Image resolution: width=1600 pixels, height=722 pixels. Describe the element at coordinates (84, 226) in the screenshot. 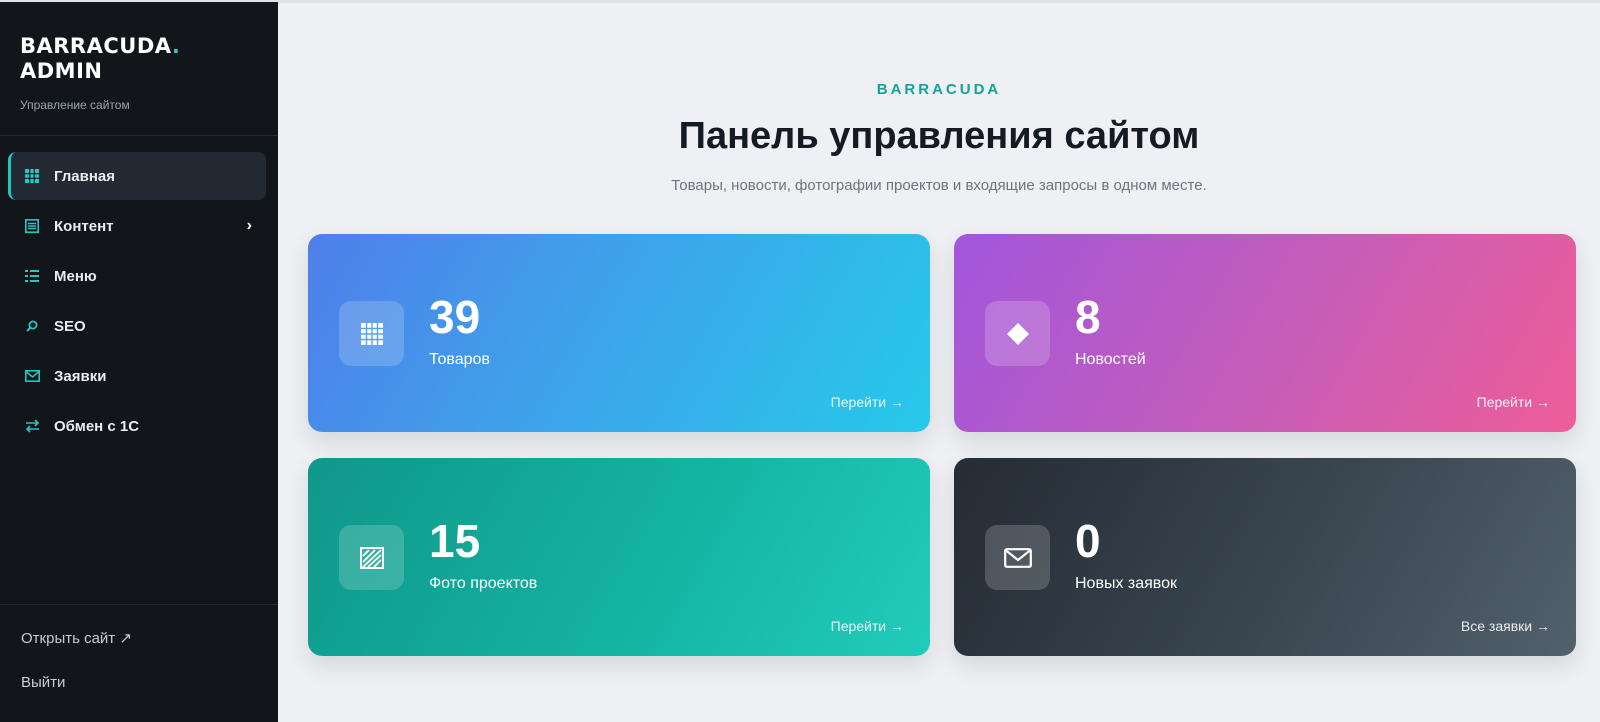

I see `sidebar-item-label: Контент` at that location.